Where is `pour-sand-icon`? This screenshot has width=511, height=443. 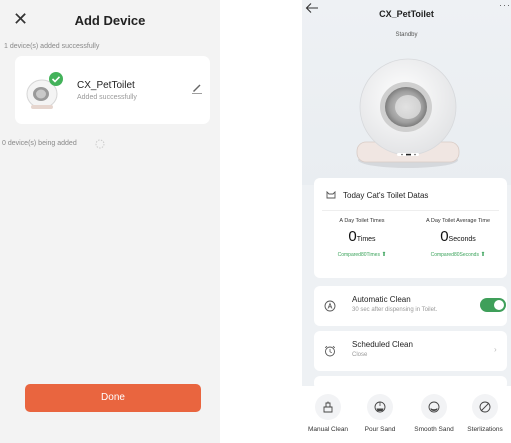 pour-sand-icon is located at coordinates (380, 407).